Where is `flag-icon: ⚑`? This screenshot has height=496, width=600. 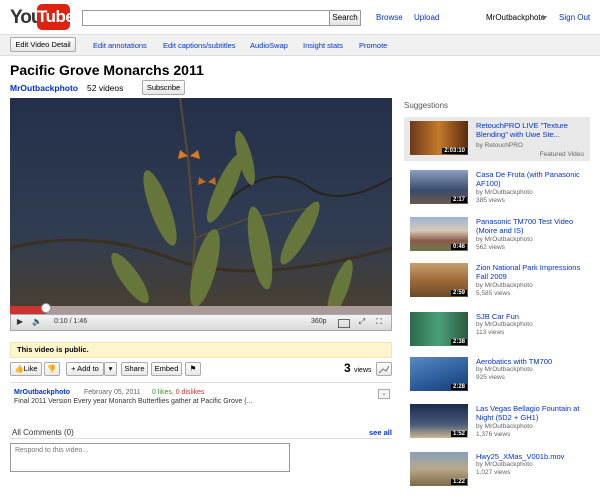
flag-icon: ⚑ is located at coordinates (193, 368).